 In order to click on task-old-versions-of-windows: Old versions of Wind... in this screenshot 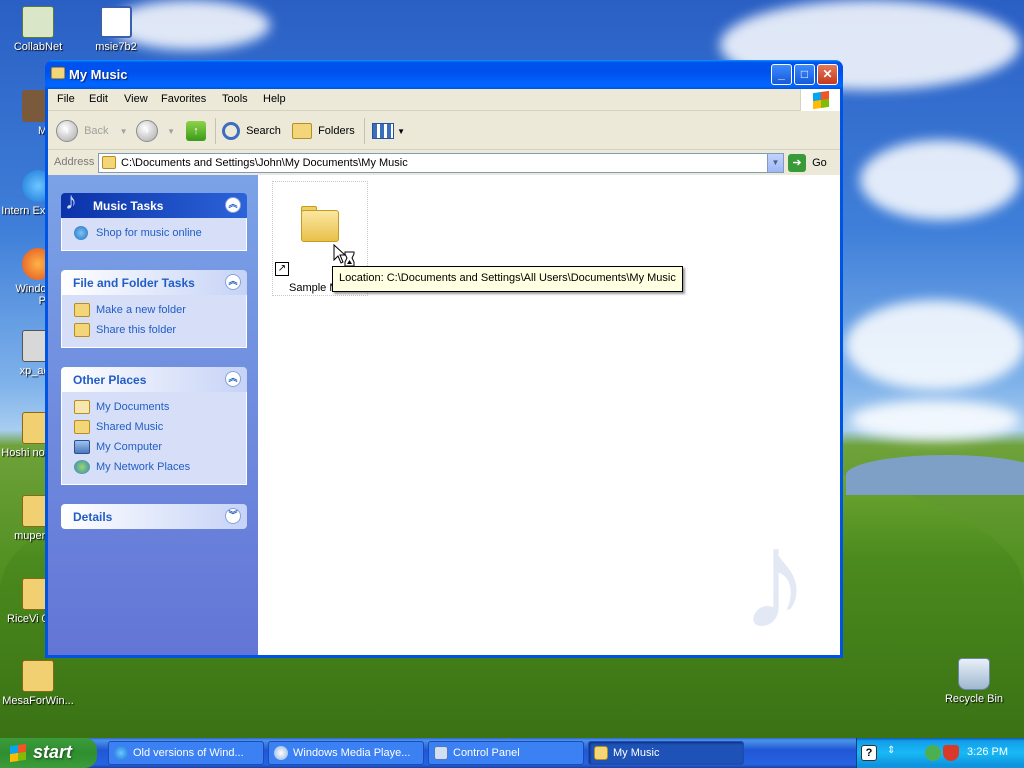, I will do `click(186, 753)`.